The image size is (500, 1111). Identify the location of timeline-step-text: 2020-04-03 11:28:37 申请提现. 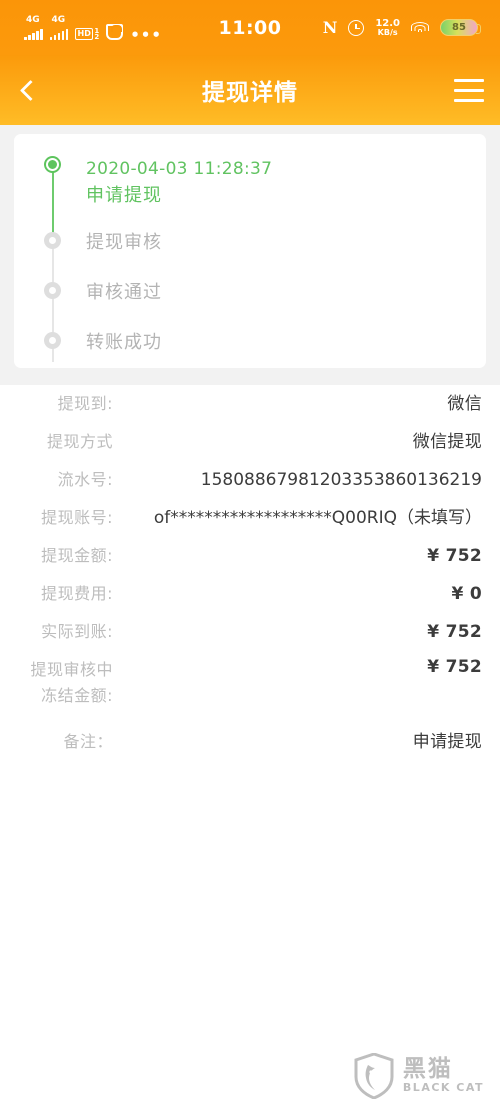
(174, 182).